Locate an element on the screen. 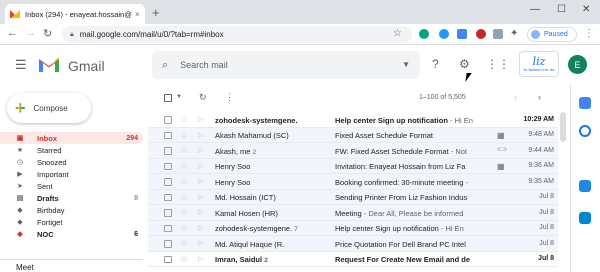 The height and width of the screenshot is (272, 600). search-options-icon: ▼ is located at coordinates (406, 64).